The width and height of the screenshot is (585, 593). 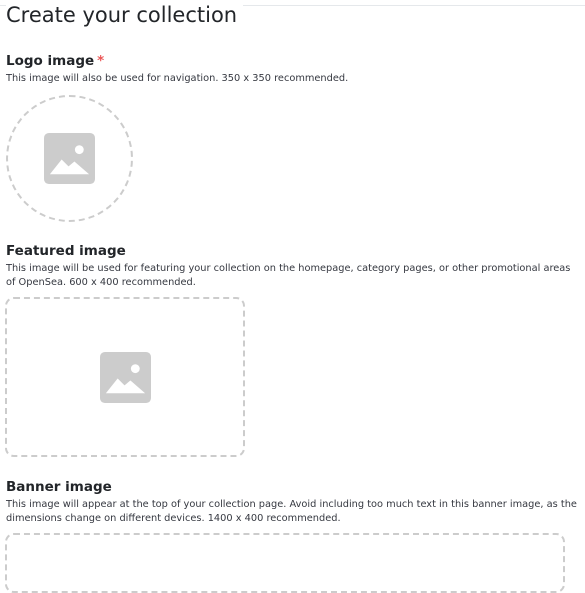 I want to click on banner-image-label: Banner image, so click(x=59, y=487).